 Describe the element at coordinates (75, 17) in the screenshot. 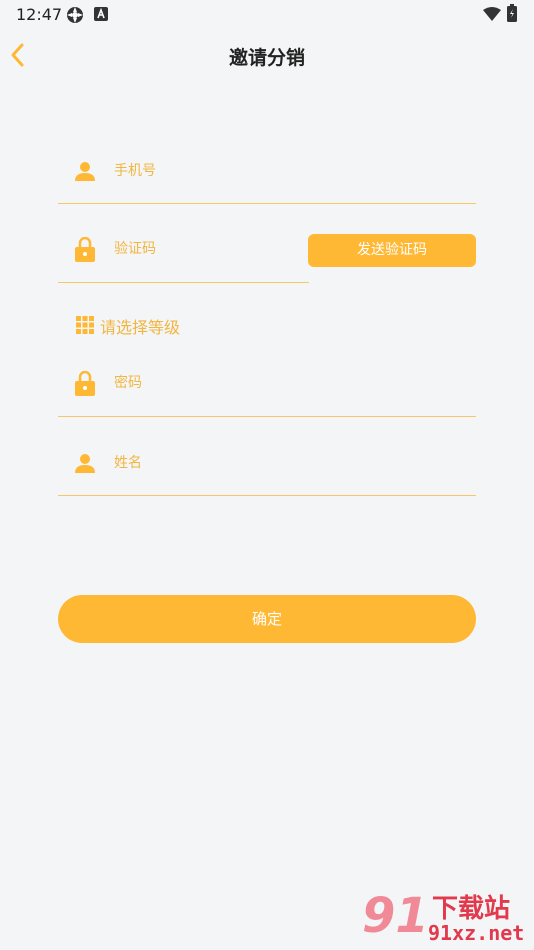

I see `settings-status-icon` at that location.